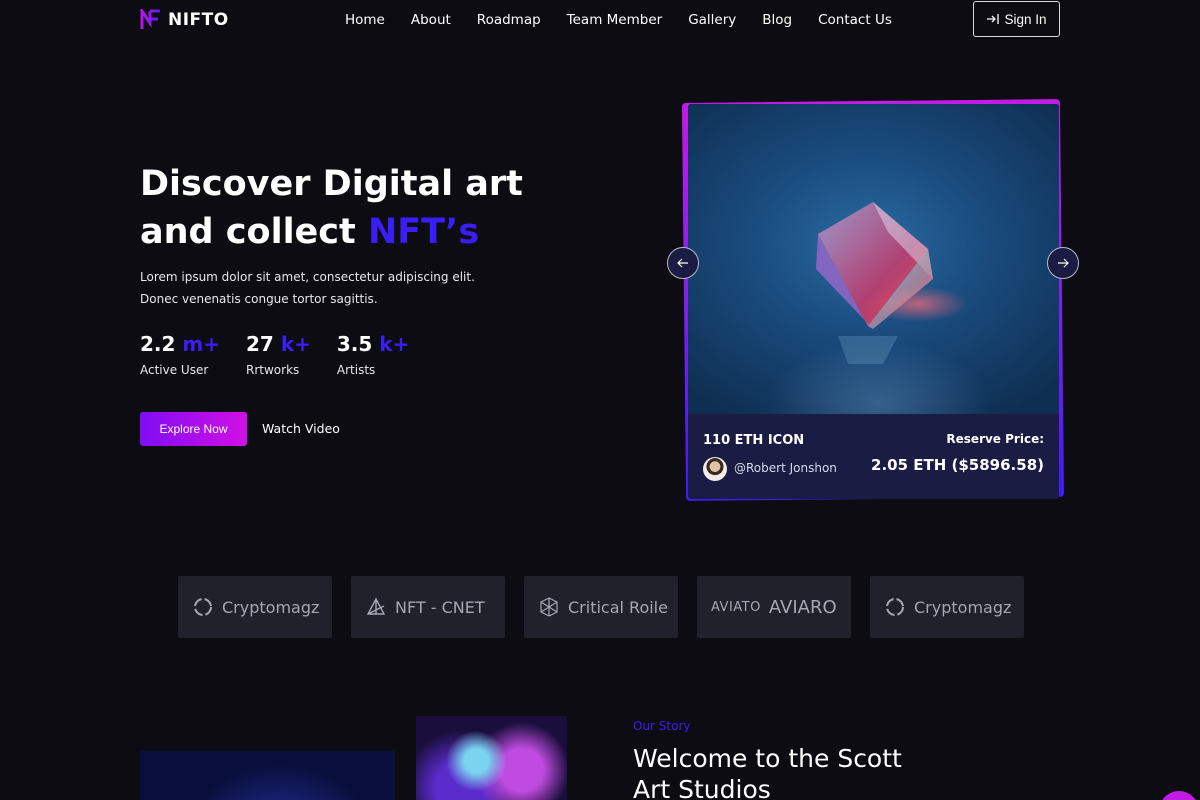  What do you see at coordinates (354, 344) in the screenshot?
I see `stat-value: 3.5` at bounding box center [354, 344].